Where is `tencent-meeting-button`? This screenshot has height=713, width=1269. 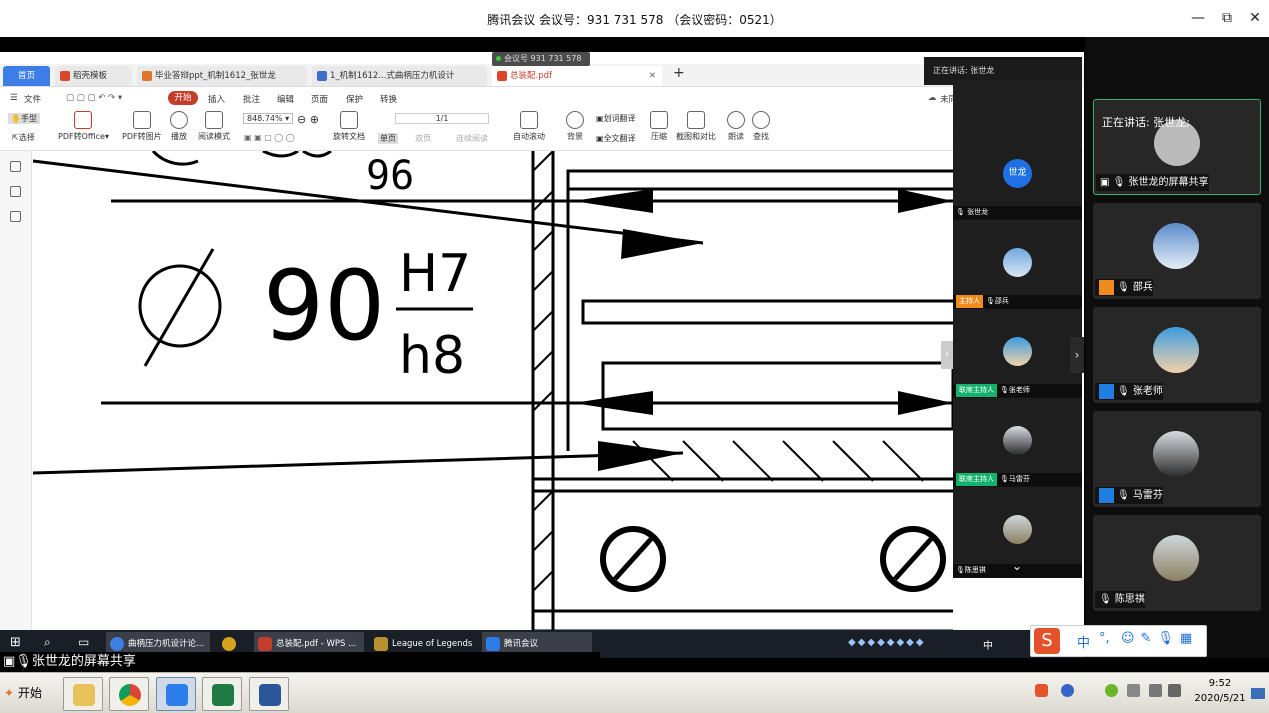
tencent-meeting-button is located at coordinates (176, 694).